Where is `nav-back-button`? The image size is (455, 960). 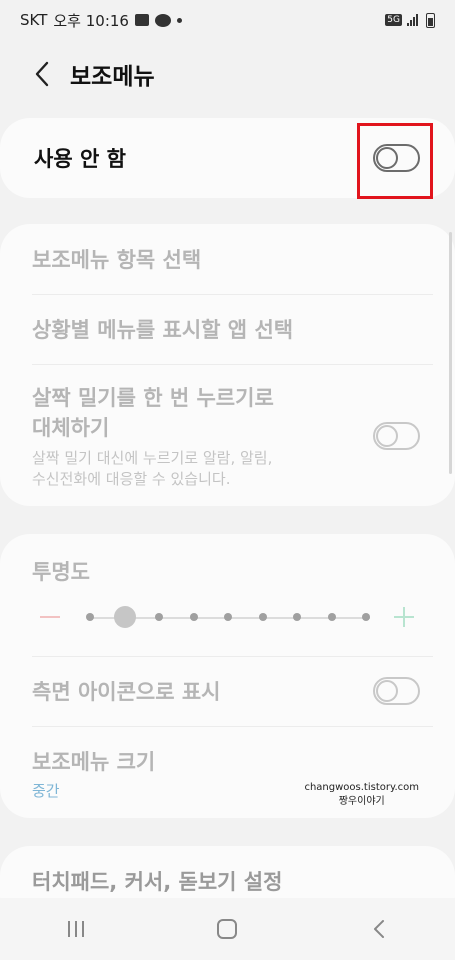 nav-back-button is located at coordinates (379, 929).